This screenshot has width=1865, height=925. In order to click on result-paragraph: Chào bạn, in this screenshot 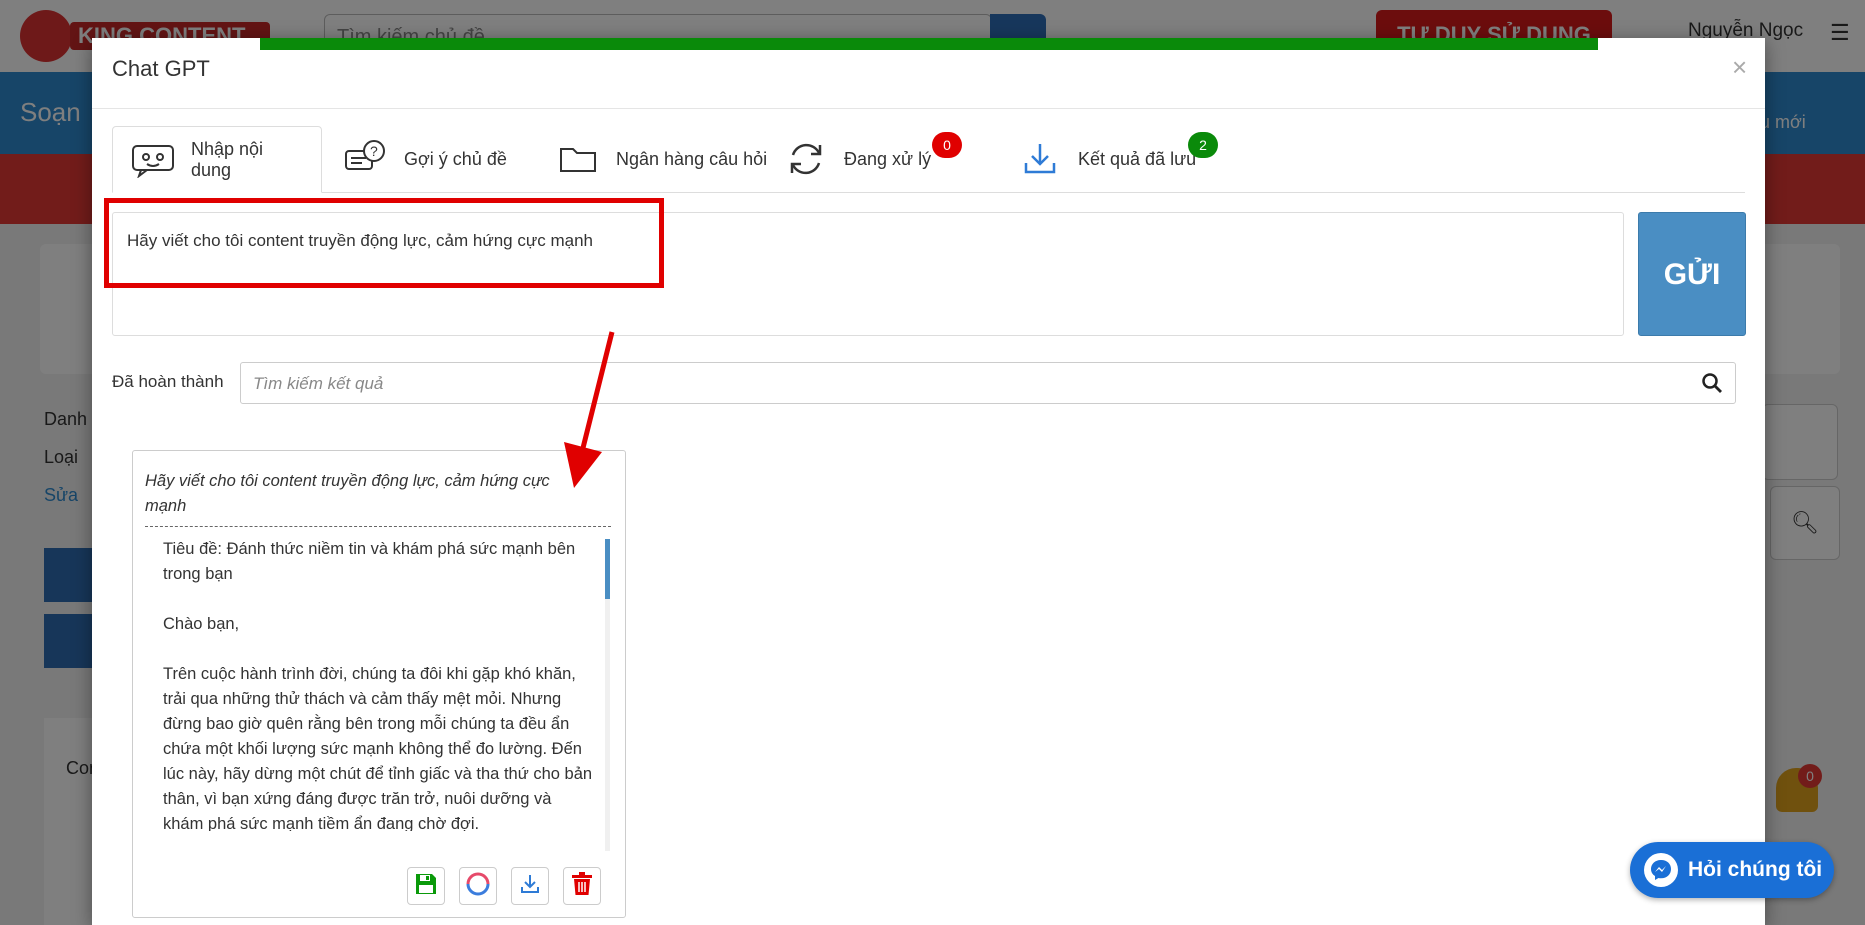, I will do `click(201, 624)`.